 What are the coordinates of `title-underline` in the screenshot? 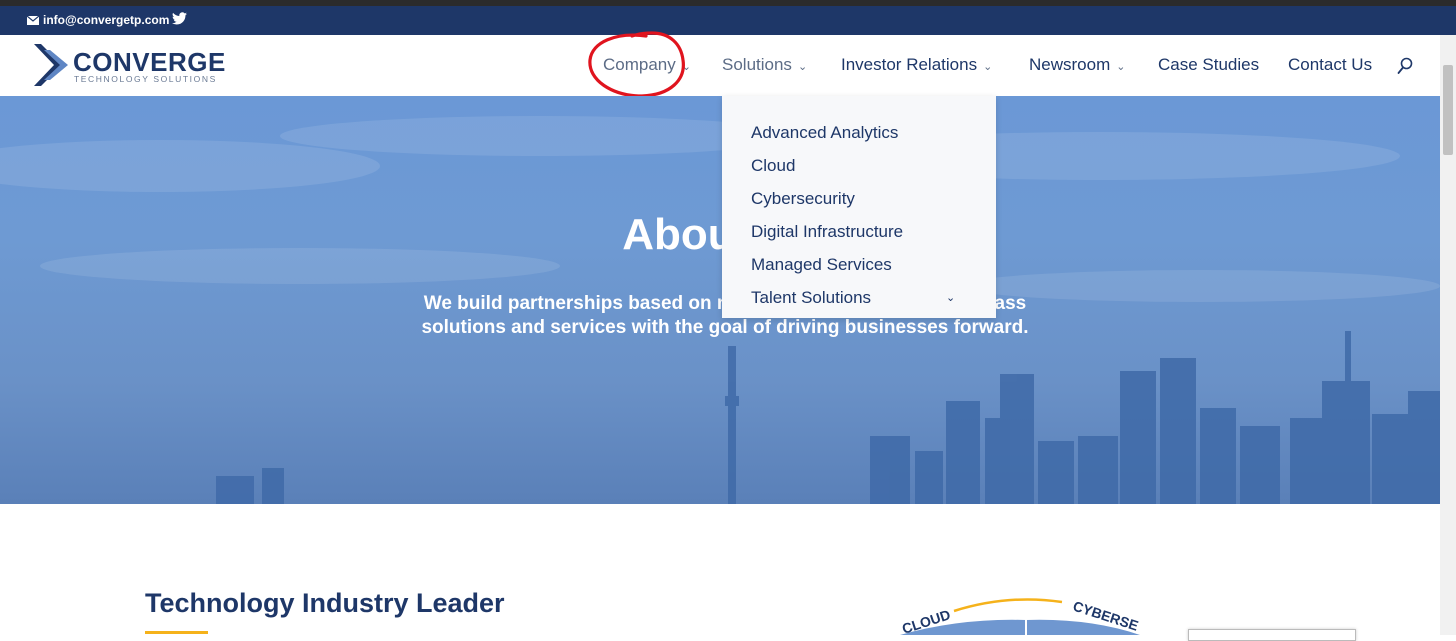 It's located at (176, 632).